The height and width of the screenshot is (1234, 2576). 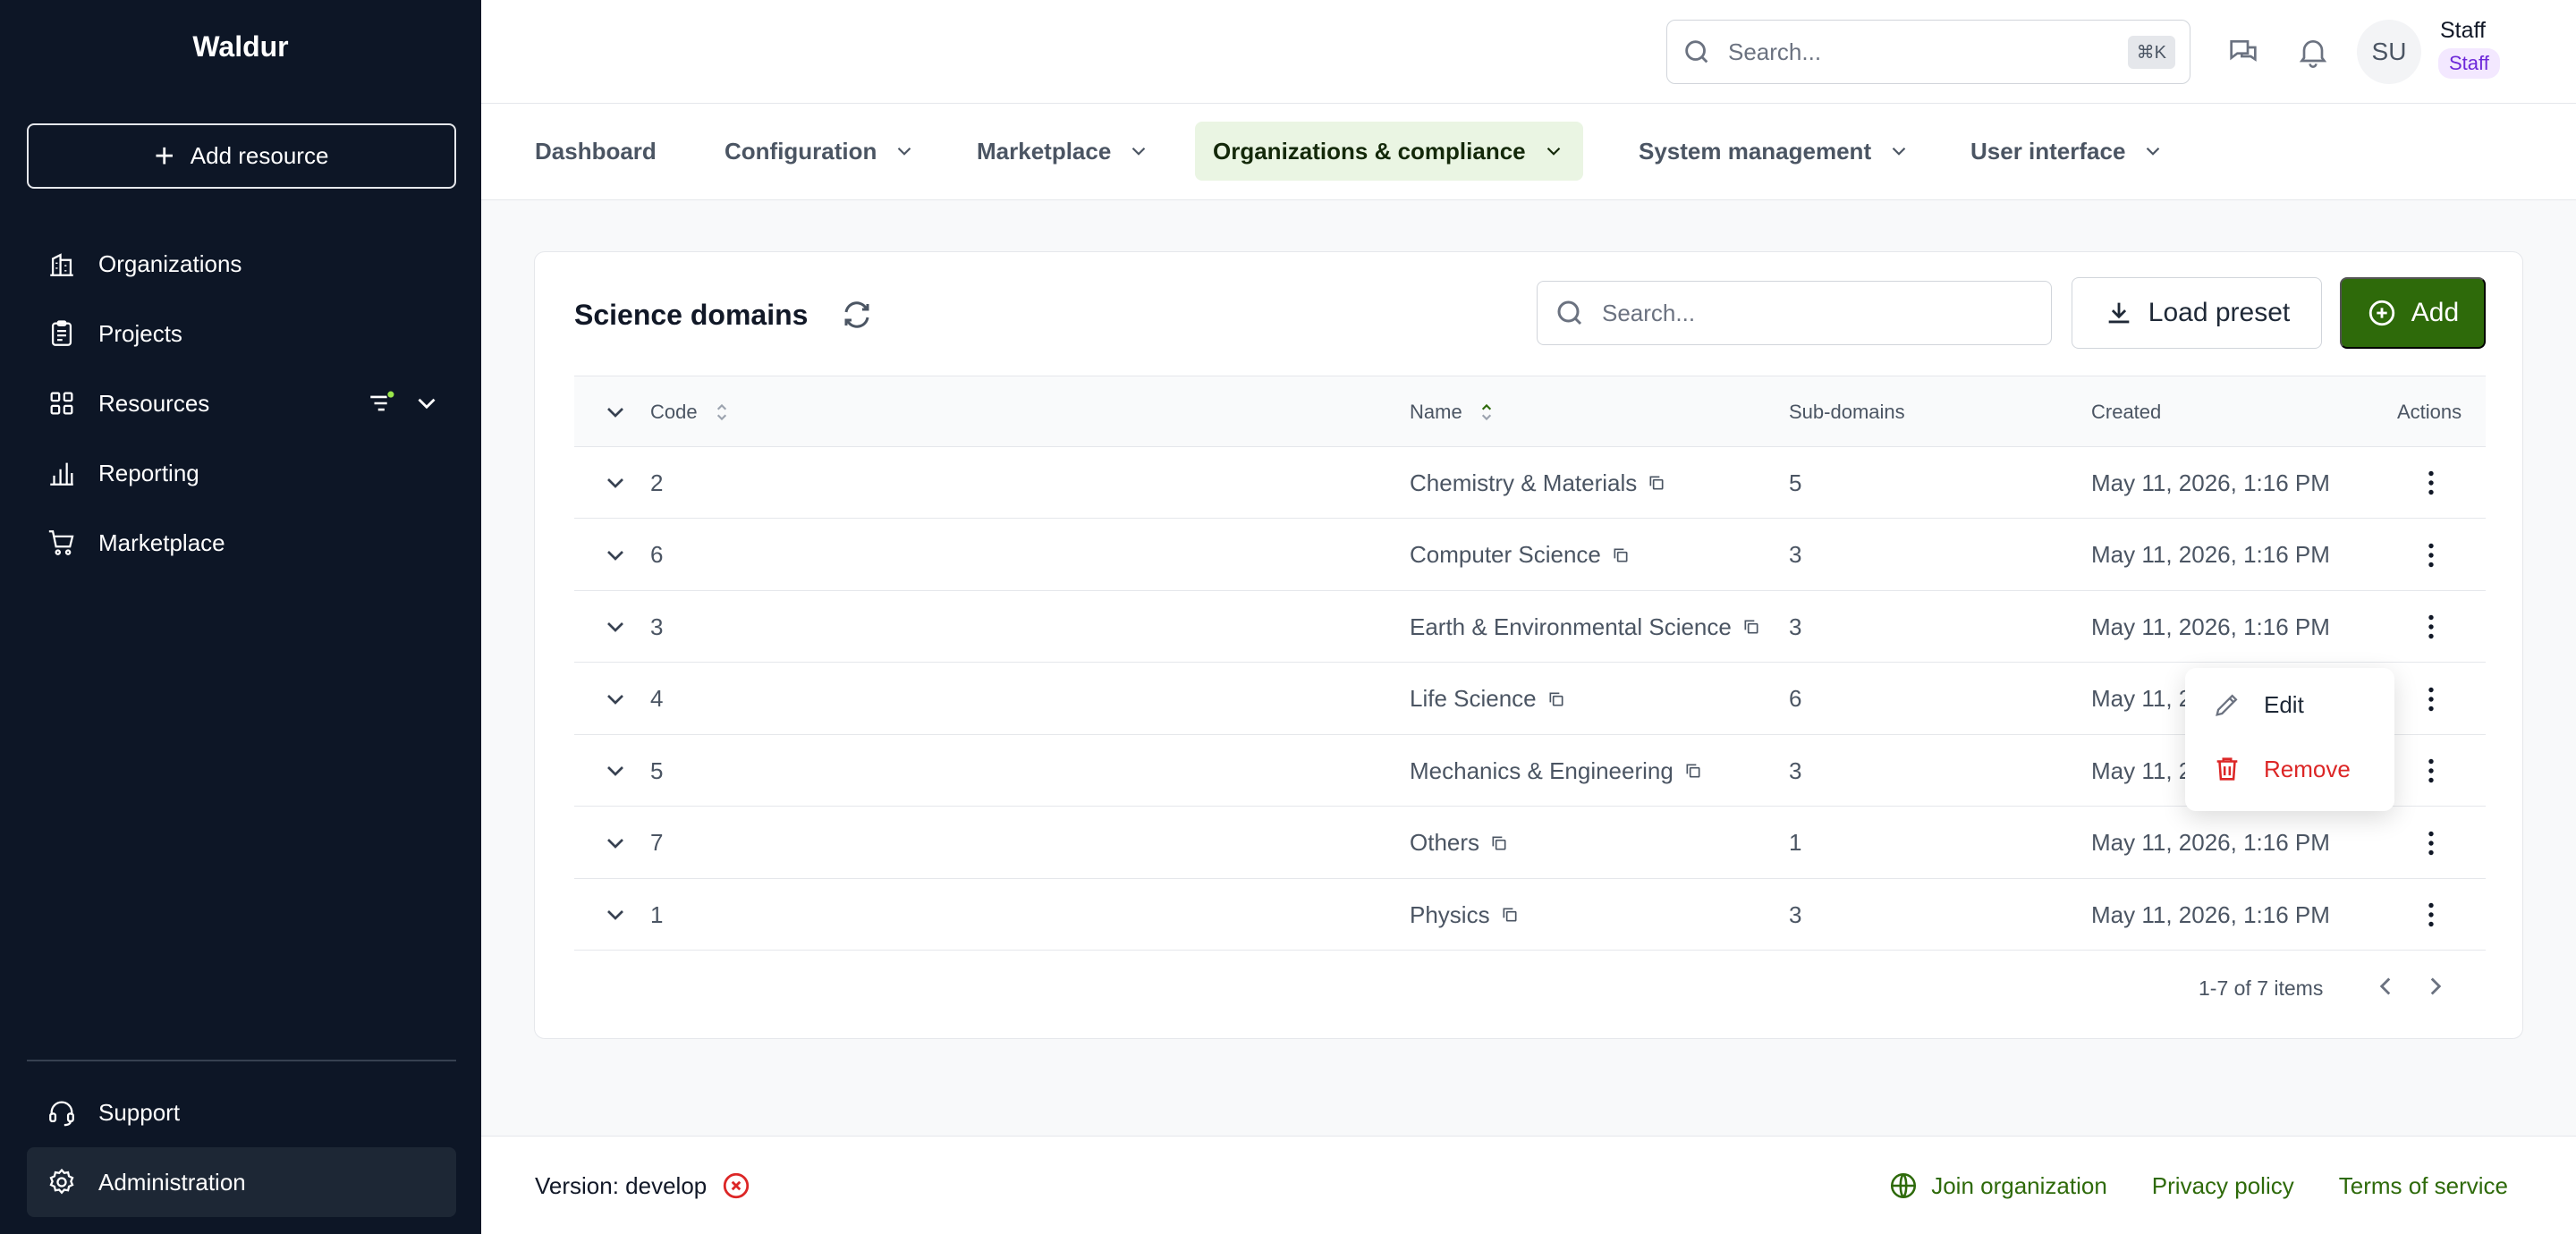 What do you see at coordinates (691, 412) in the screenshot?
I see `column-header-code: Code` at bounding box center [691, 412].